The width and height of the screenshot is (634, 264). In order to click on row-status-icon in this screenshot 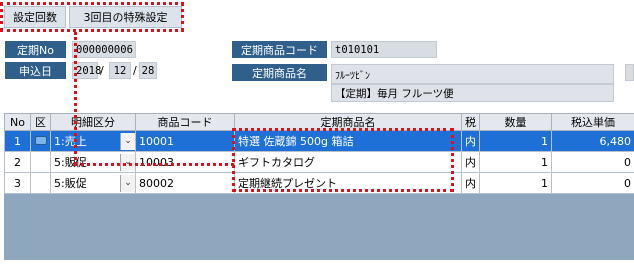, I will do `click(40, 140)`.